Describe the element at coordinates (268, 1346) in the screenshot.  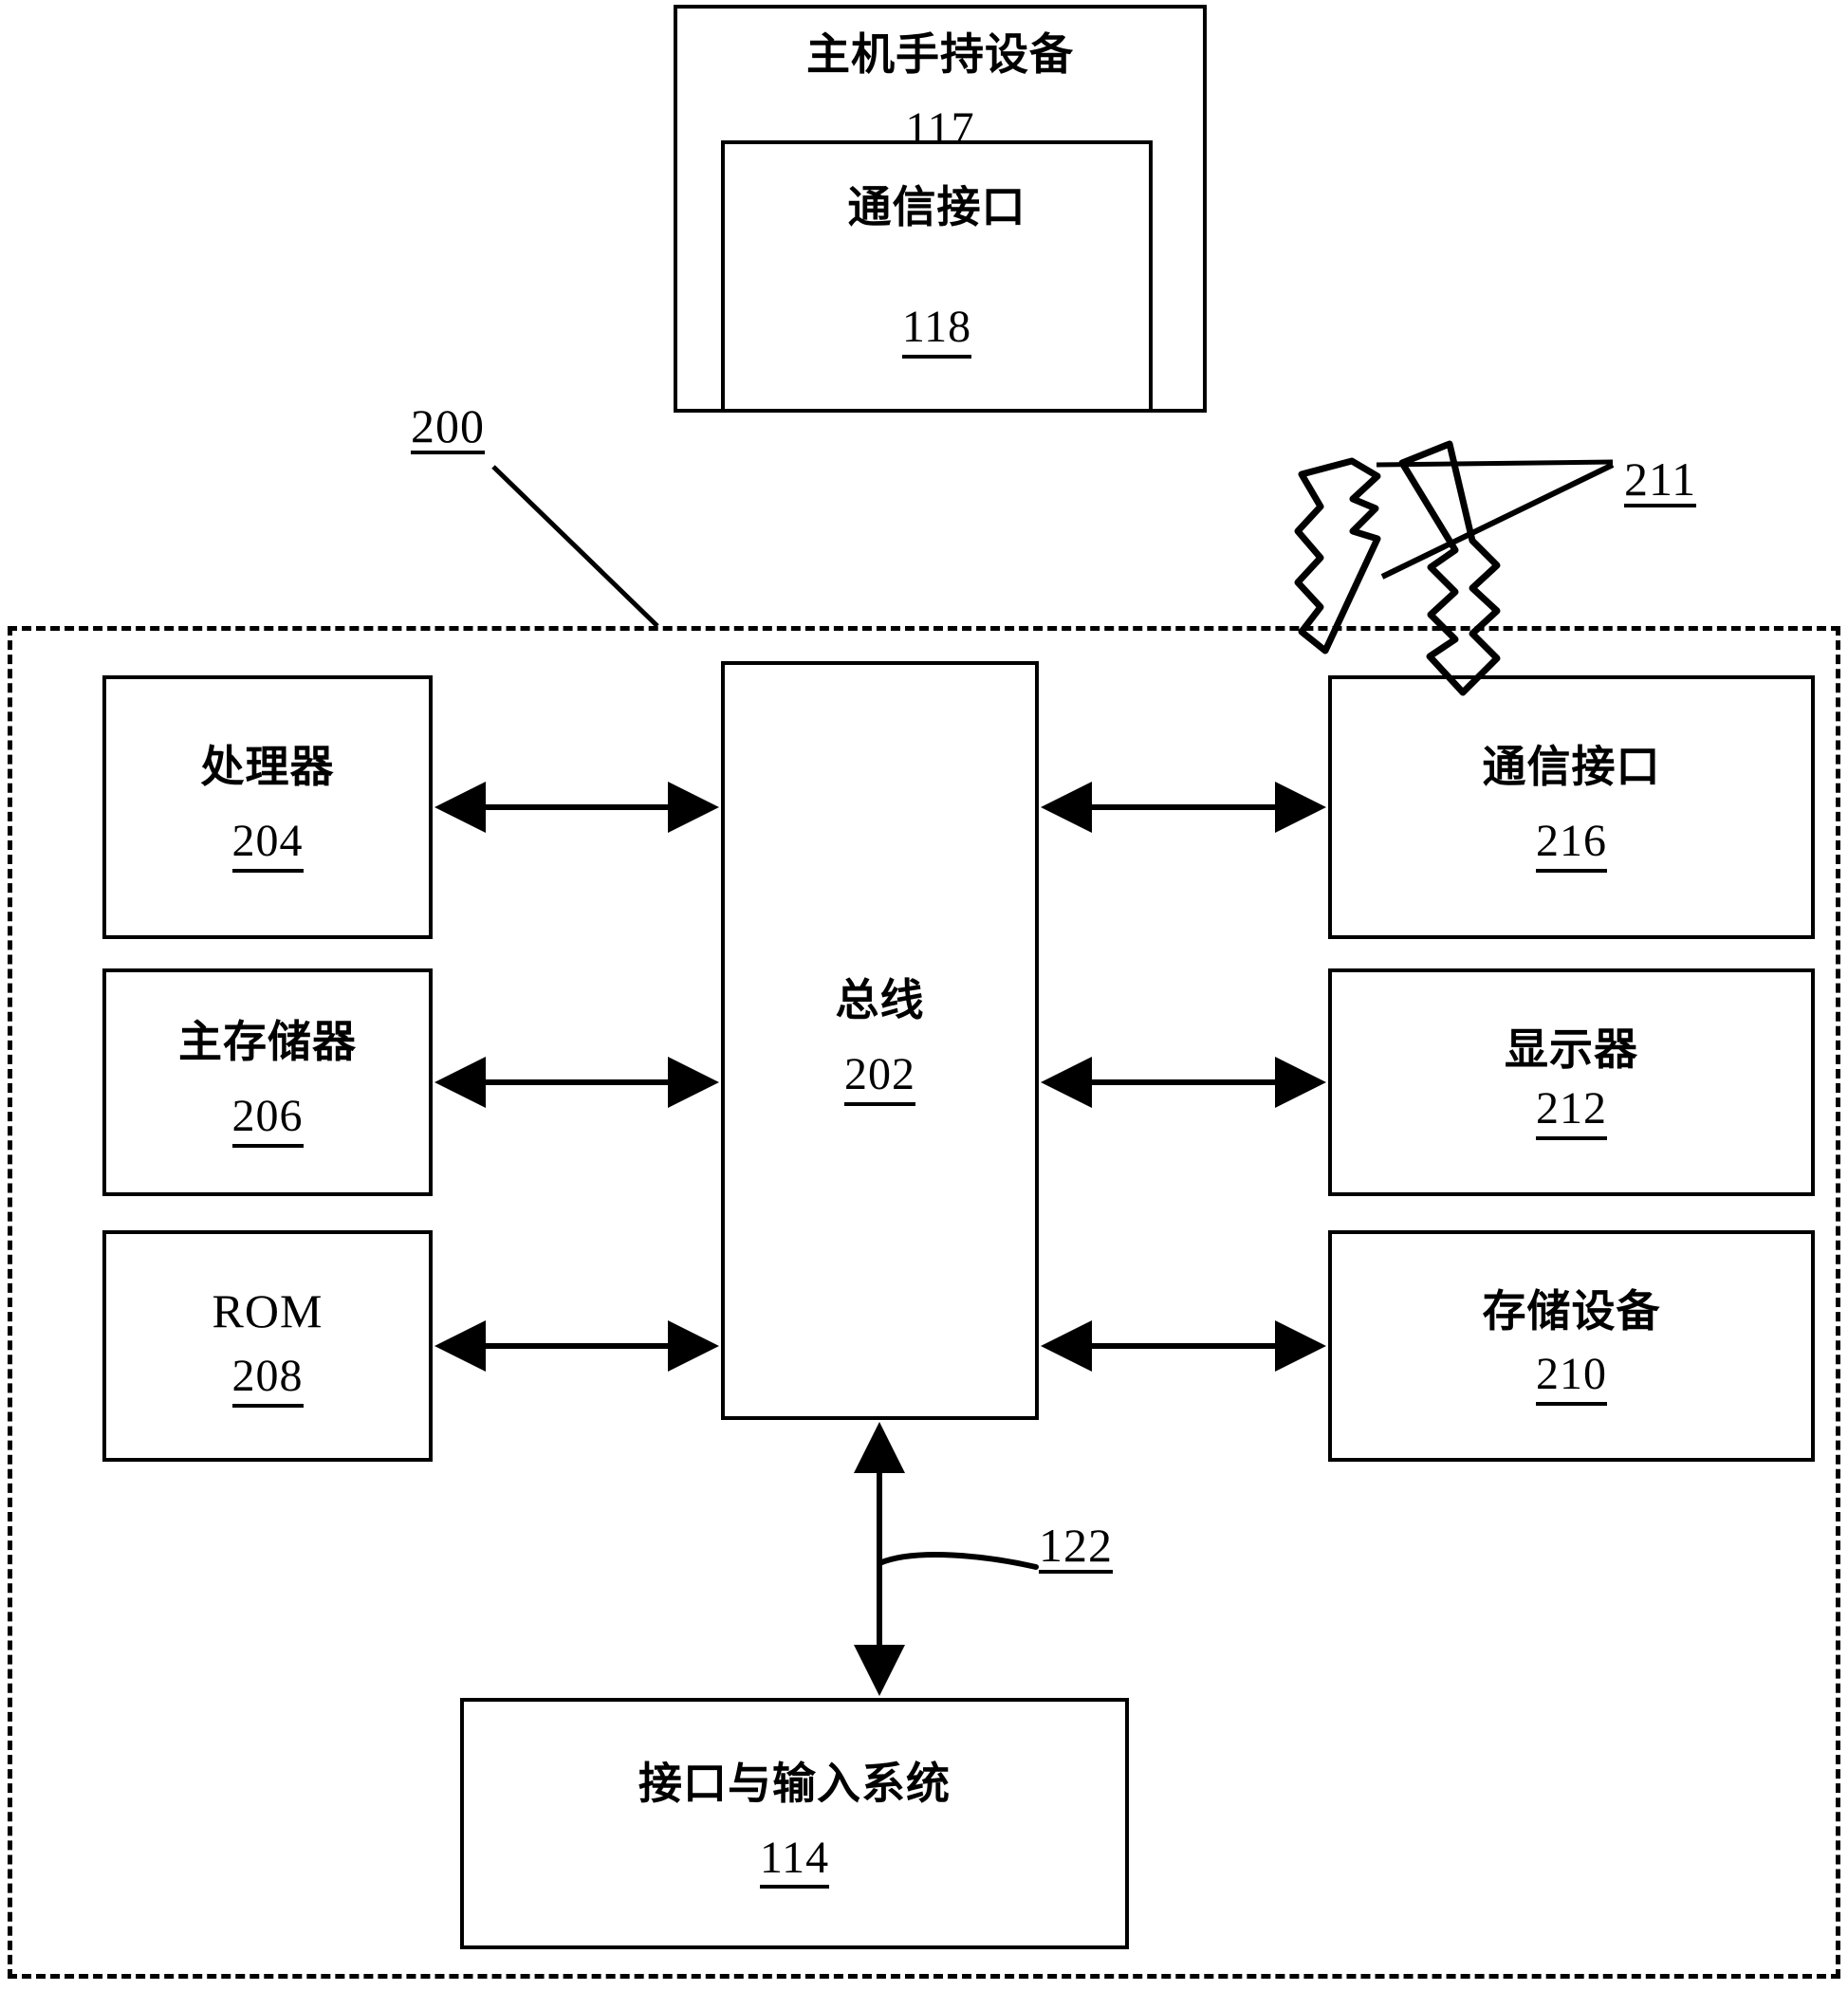
I see `rom-box: ROM 208` at that location.